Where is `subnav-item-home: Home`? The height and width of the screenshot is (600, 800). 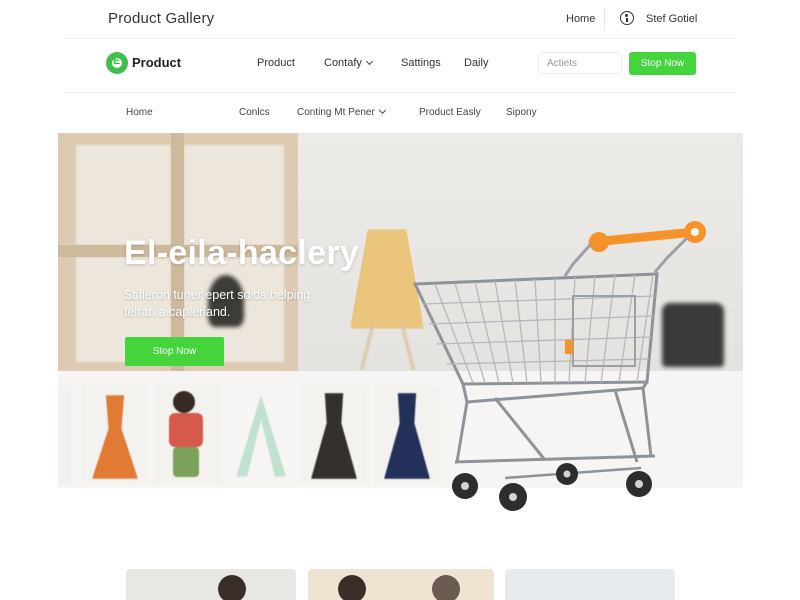
subnav-item-home: Home is located at coordinates (139, 112).